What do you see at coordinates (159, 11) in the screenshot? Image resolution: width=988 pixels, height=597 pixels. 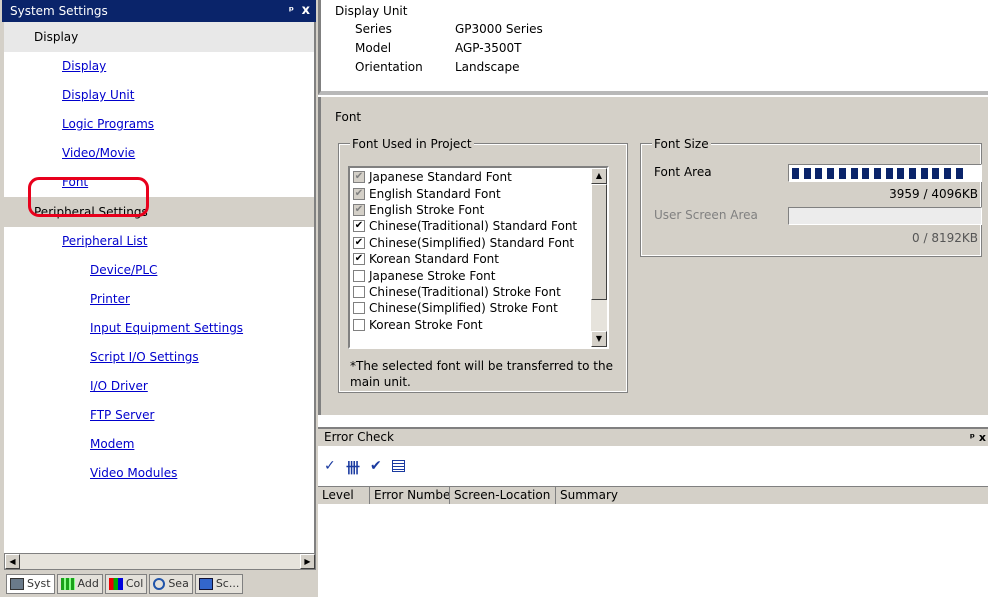 I see `system-settings-titlebar: System Settings ᵖ x` at bounding box center [159, 11].